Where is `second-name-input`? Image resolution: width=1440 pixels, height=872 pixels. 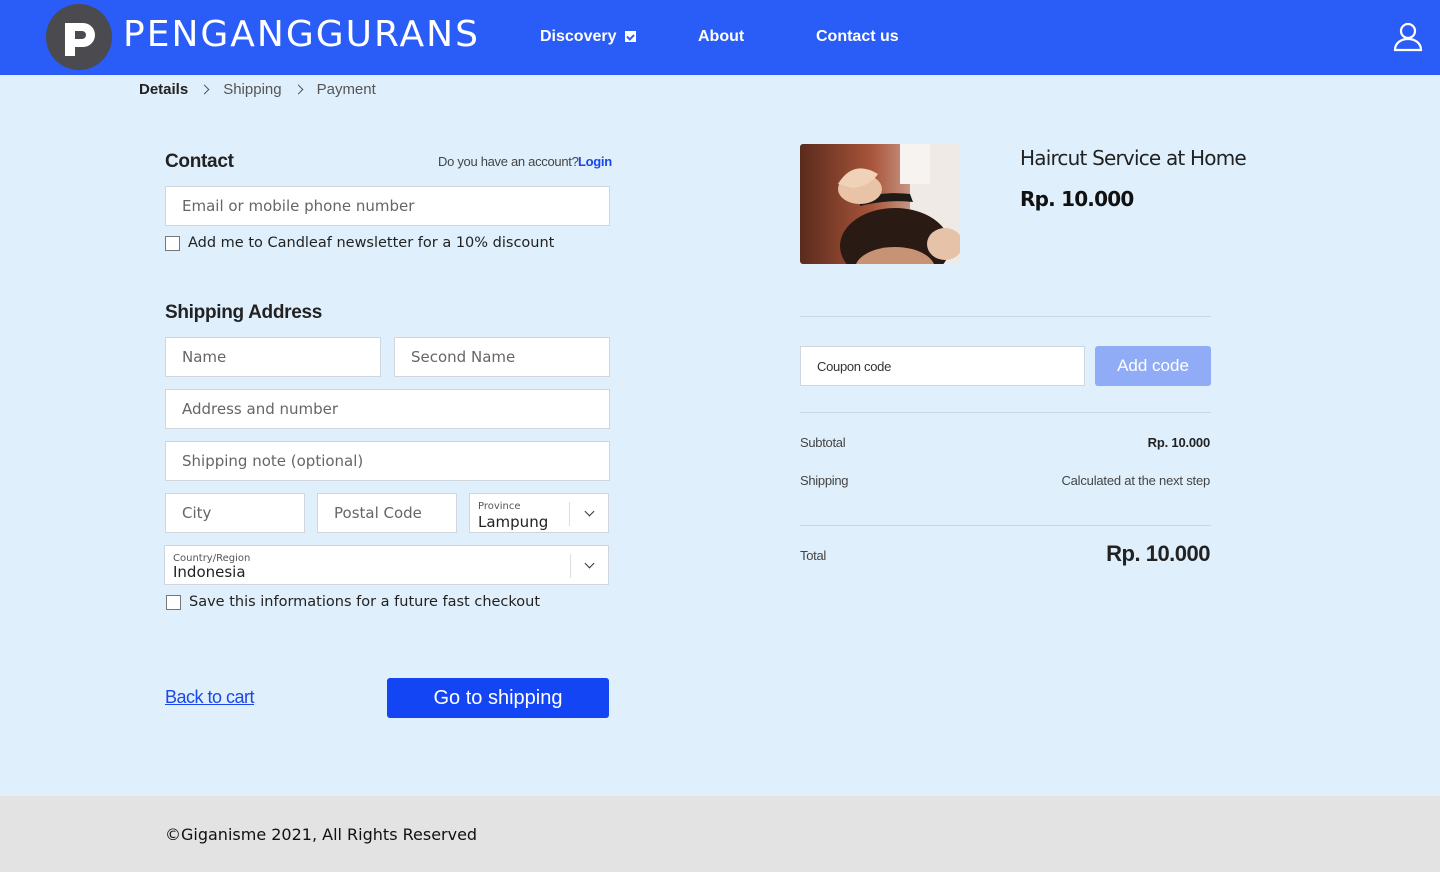 second-name-input is located at coordinates (510, 357).